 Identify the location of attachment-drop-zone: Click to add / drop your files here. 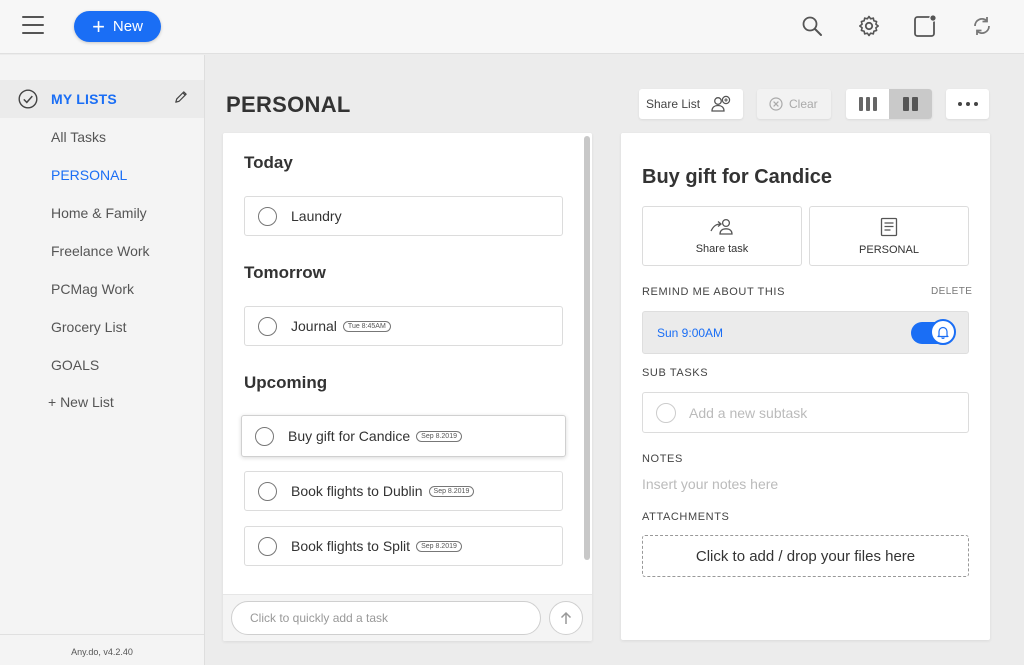
(805, 556).